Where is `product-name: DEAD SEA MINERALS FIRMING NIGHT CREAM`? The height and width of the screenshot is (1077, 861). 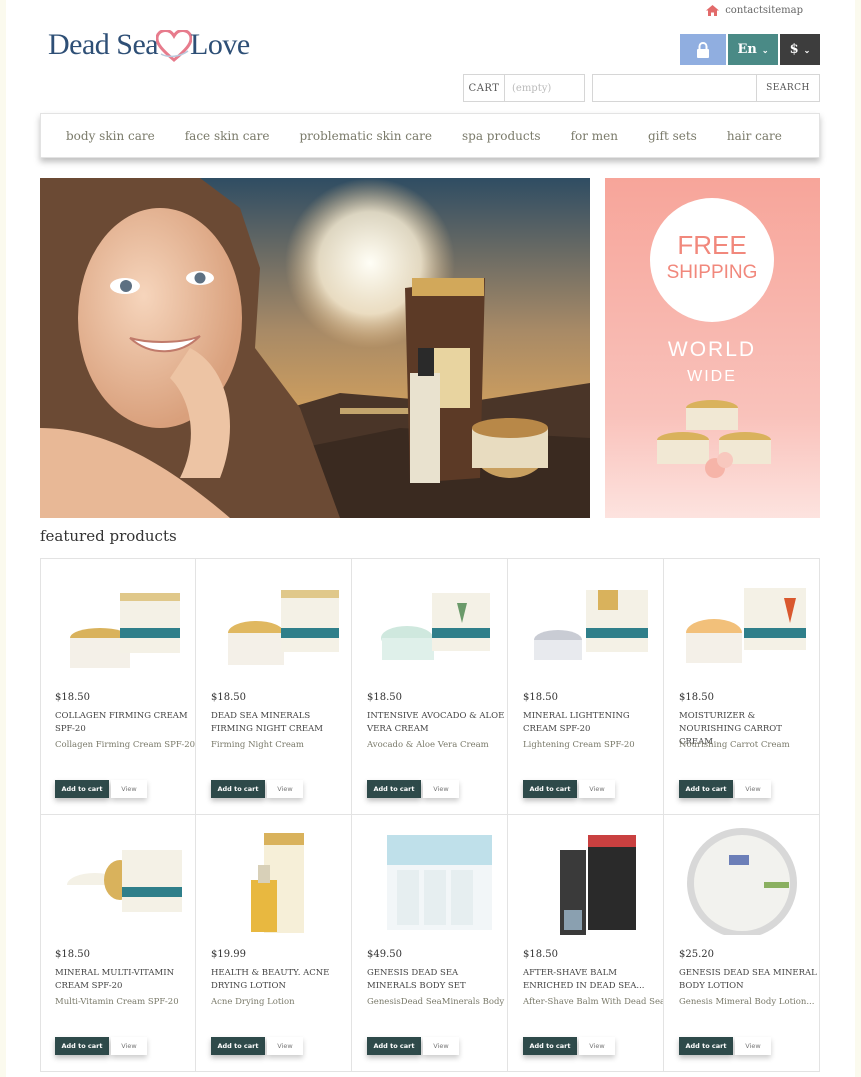 product-name: DEAD SEA MINERALS FIRMING NIGHT CREAM is located at coordinates (280, 723).